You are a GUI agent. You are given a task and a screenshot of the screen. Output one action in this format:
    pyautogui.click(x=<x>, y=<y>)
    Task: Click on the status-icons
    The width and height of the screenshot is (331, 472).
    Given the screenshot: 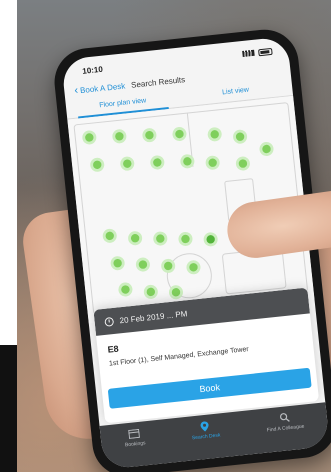 What is the action you would take?
    pyautogui.click(x=257, y=52)
    